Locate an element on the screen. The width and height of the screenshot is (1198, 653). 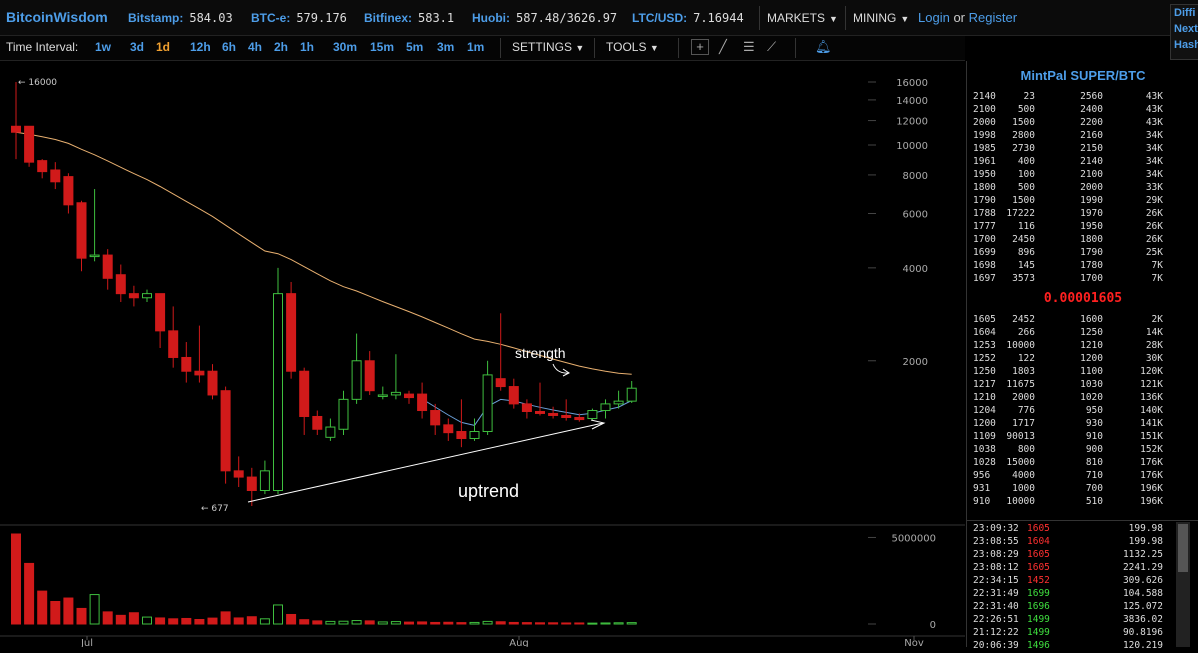
horizontal-lines-icon: ☰ is located at coordinates (749, 47).